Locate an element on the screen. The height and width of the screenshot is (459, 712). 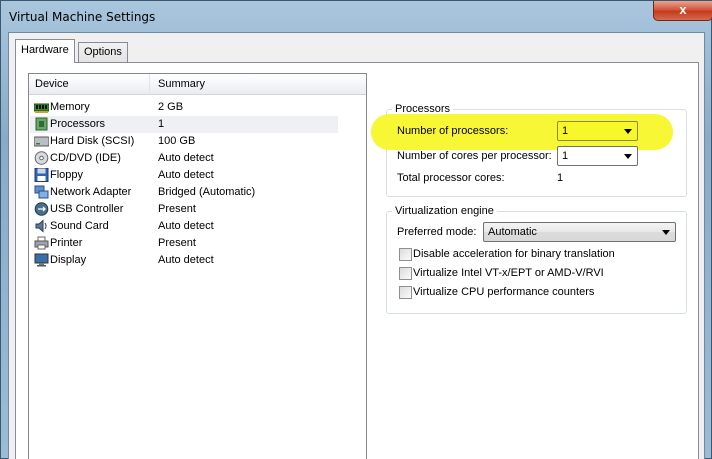
device-list-header: Device Summary is located at coordinates (197, 84).